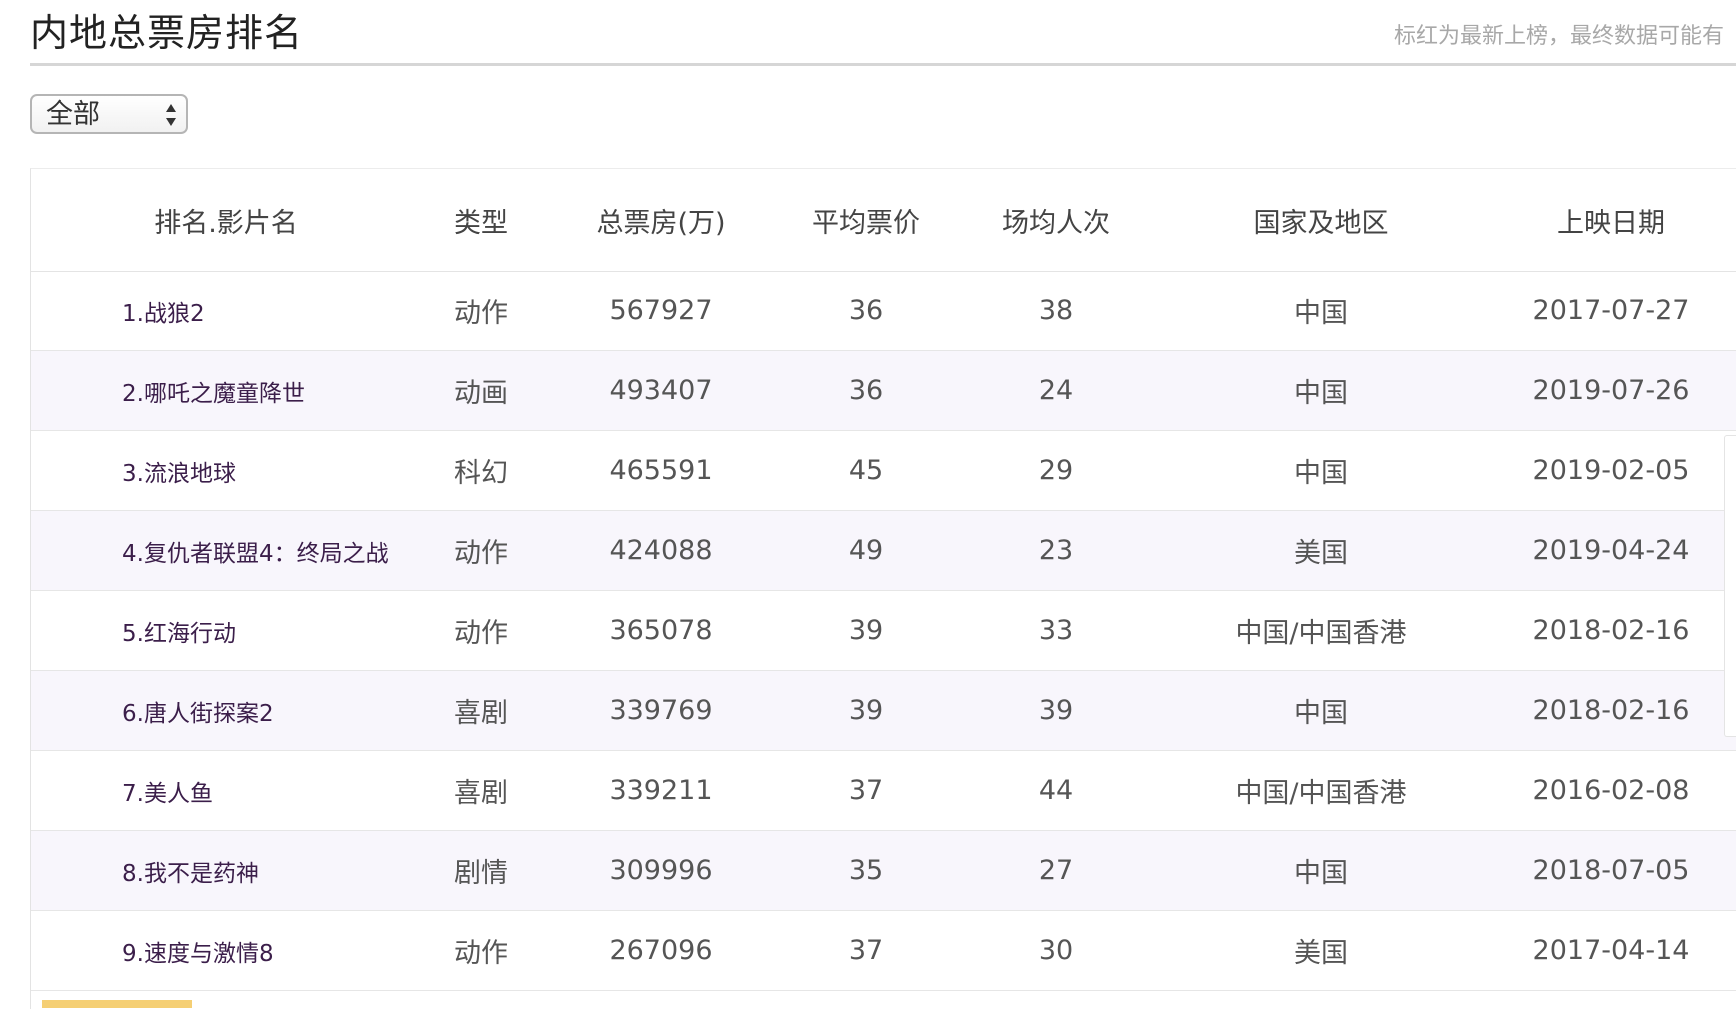  I want to click on film-title-cell: 3.流浪地球, so click(226, 470).